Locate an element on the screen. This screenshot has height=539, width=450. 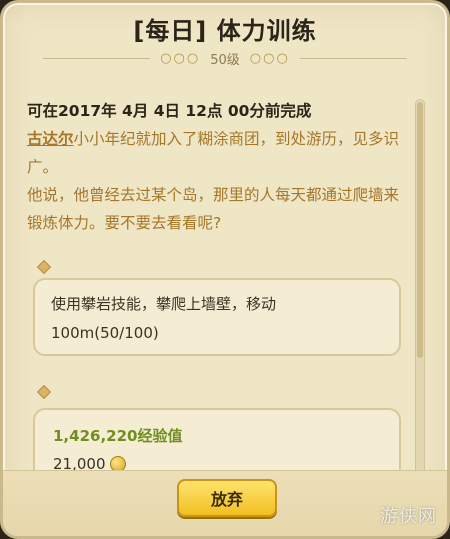
divider-line-right is located at coordinates (353, 58).